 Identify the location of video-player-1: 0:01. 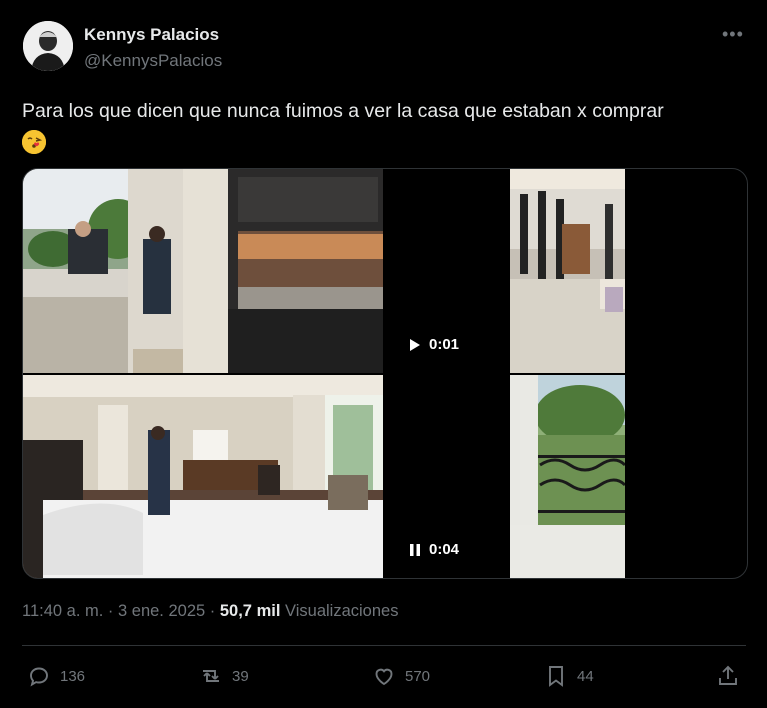
(446, 271).